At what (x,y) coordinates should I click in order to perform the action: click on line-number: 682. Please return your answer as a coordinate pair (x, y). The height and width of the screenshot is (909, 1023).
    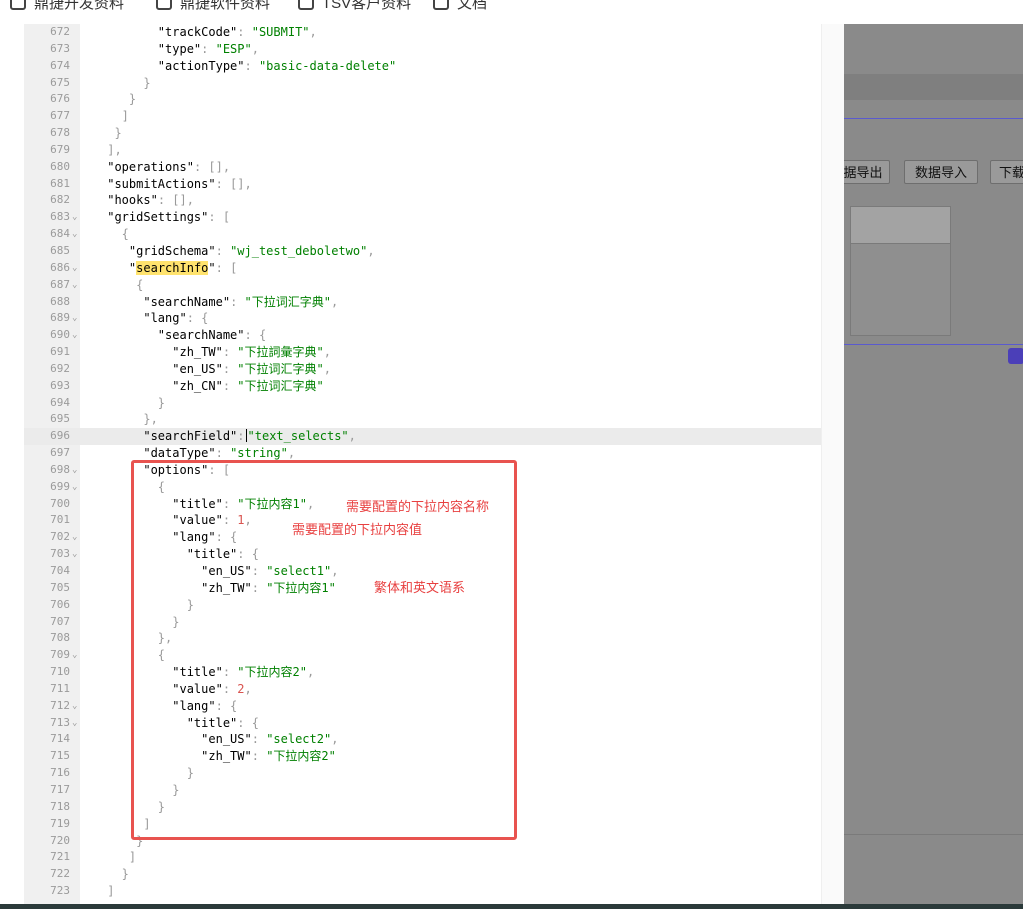
    Looking at the image, I should click on (60, 200).